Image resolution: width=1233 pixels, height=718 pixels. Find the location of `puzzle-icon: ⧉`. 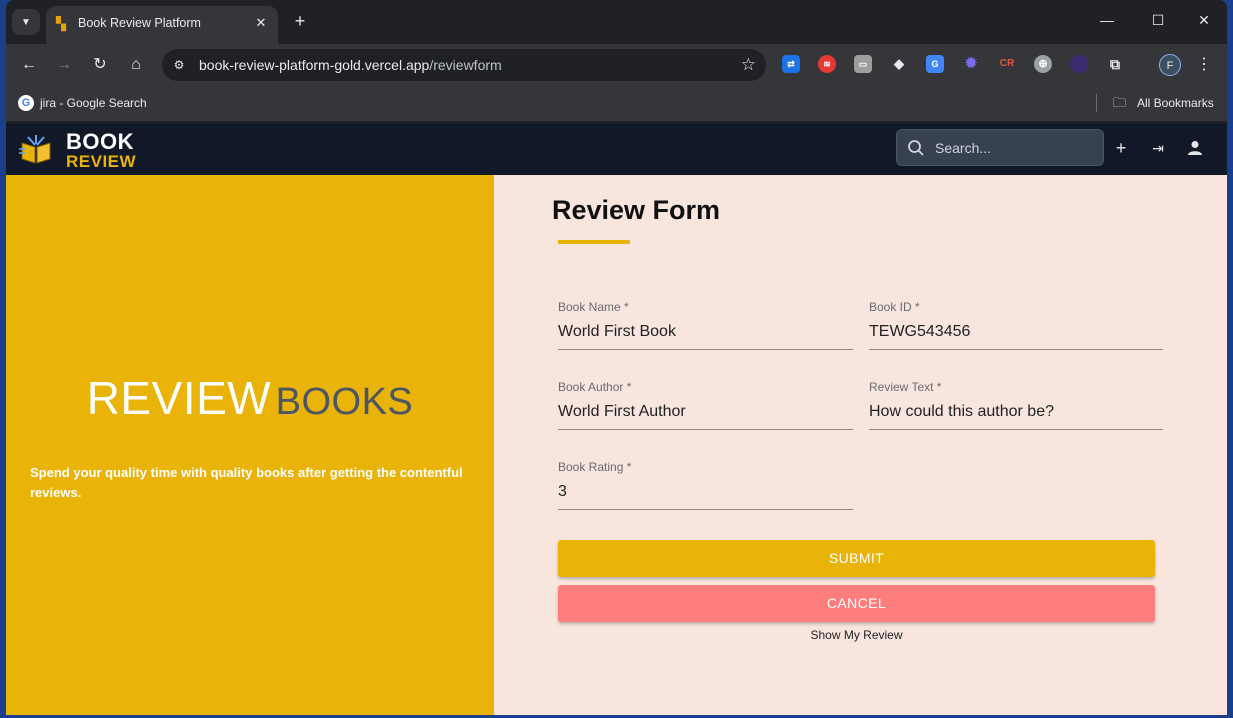

puzzle-icon: ⧉ is located at coordinates (1115, 64).